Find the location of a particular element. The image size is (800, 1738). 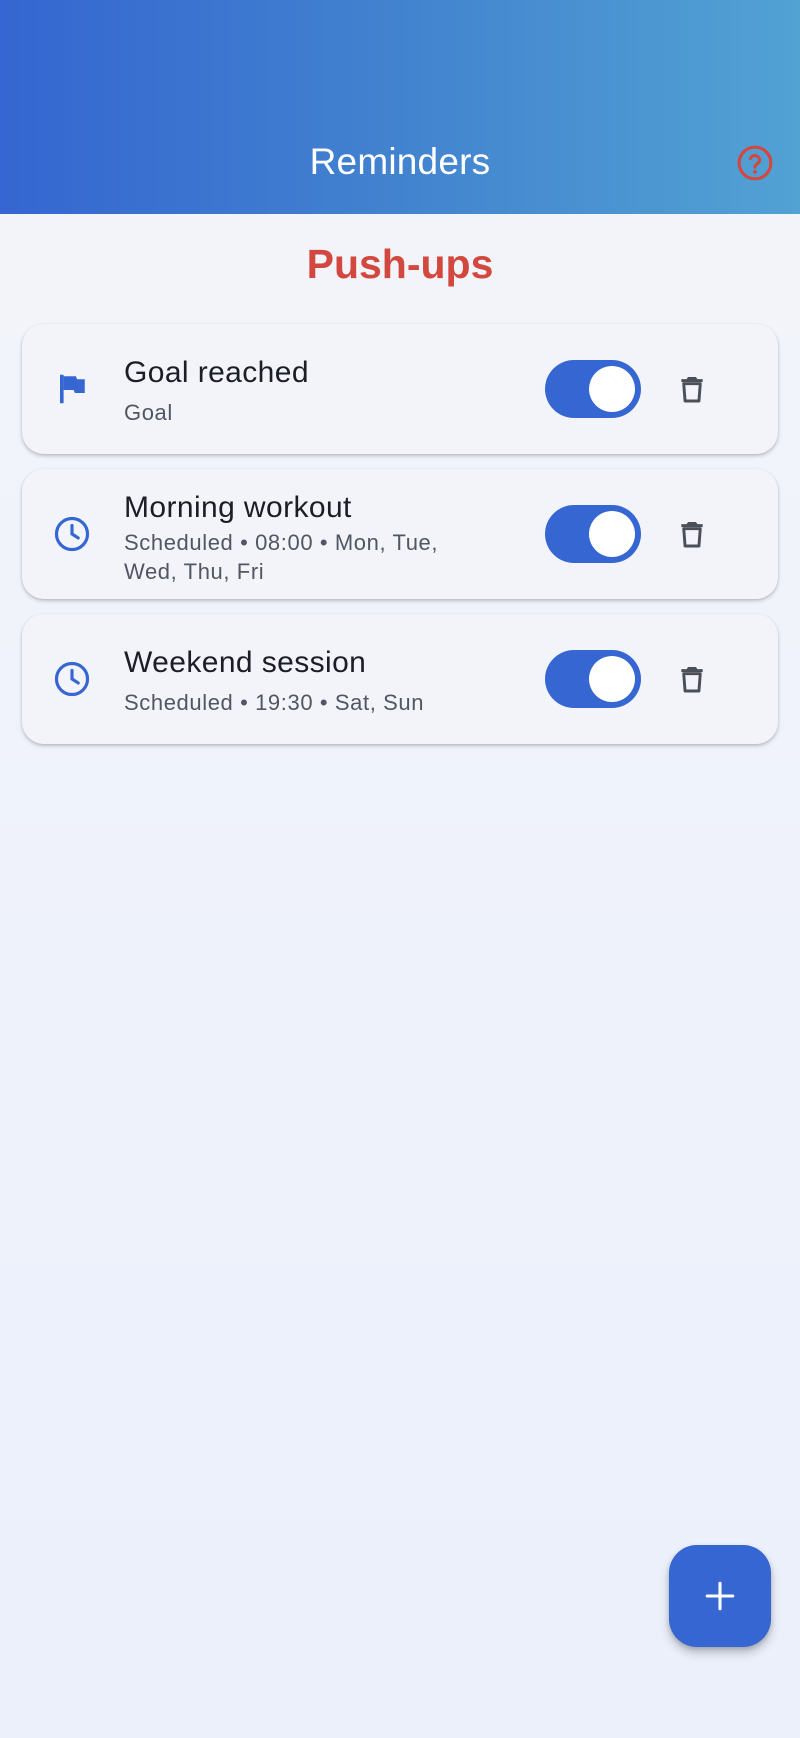

help-button is located at coordinates (755, 163).